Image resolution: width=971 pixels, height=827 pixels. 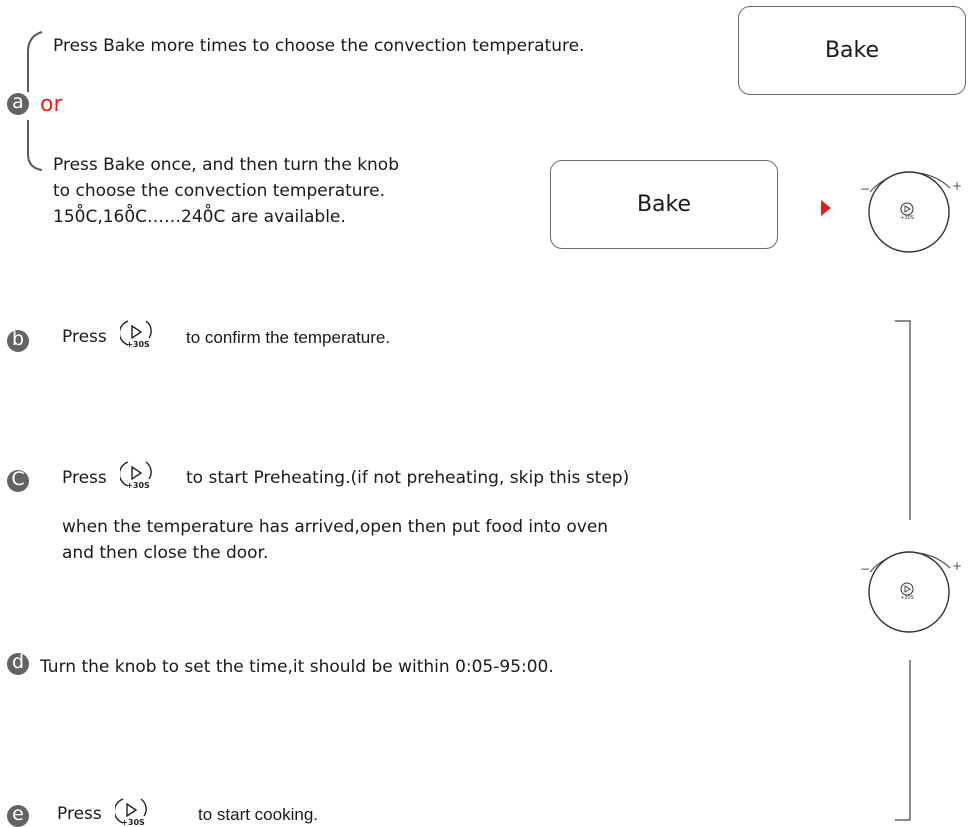 I want to click on step-c-prefix: Press, so click(x=84, y=478).